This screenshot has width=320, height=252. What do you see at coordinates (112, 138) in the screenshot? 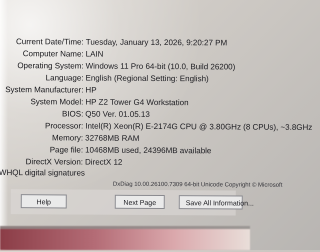
I see `memory-value: 32768MB RAM` at bounding box center [112, 138].